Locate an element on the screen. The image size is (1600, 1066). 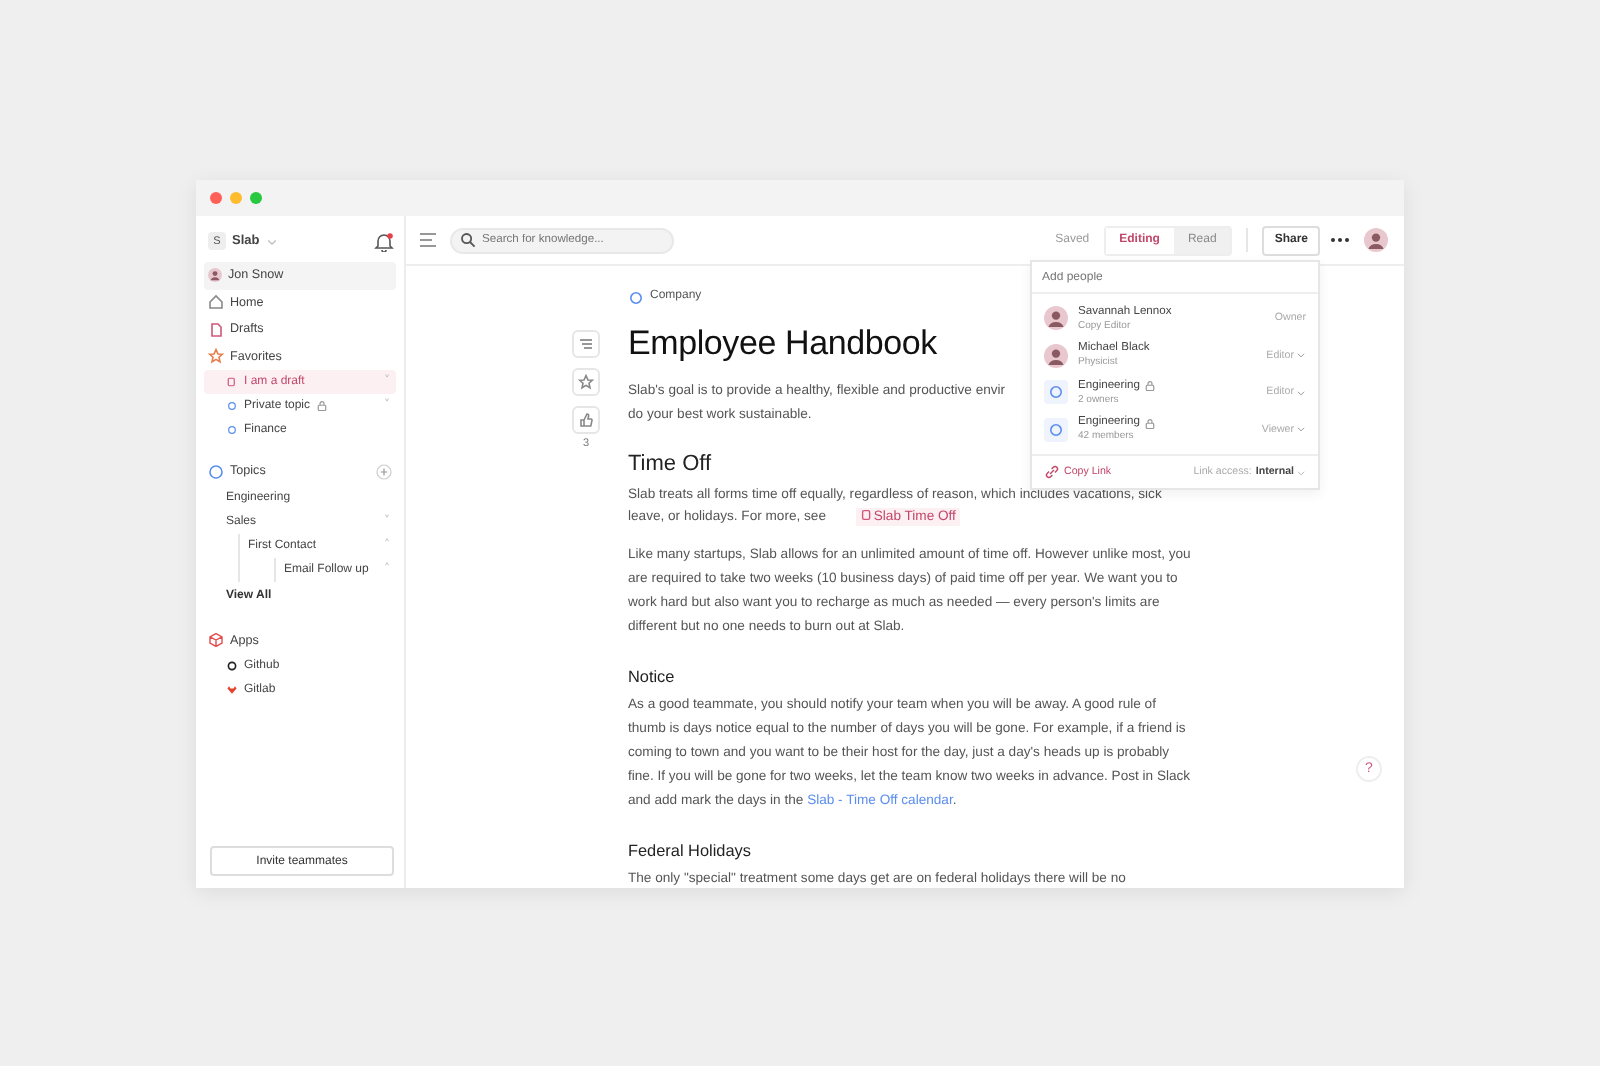
list-icon is located at coordinates (586, 344).